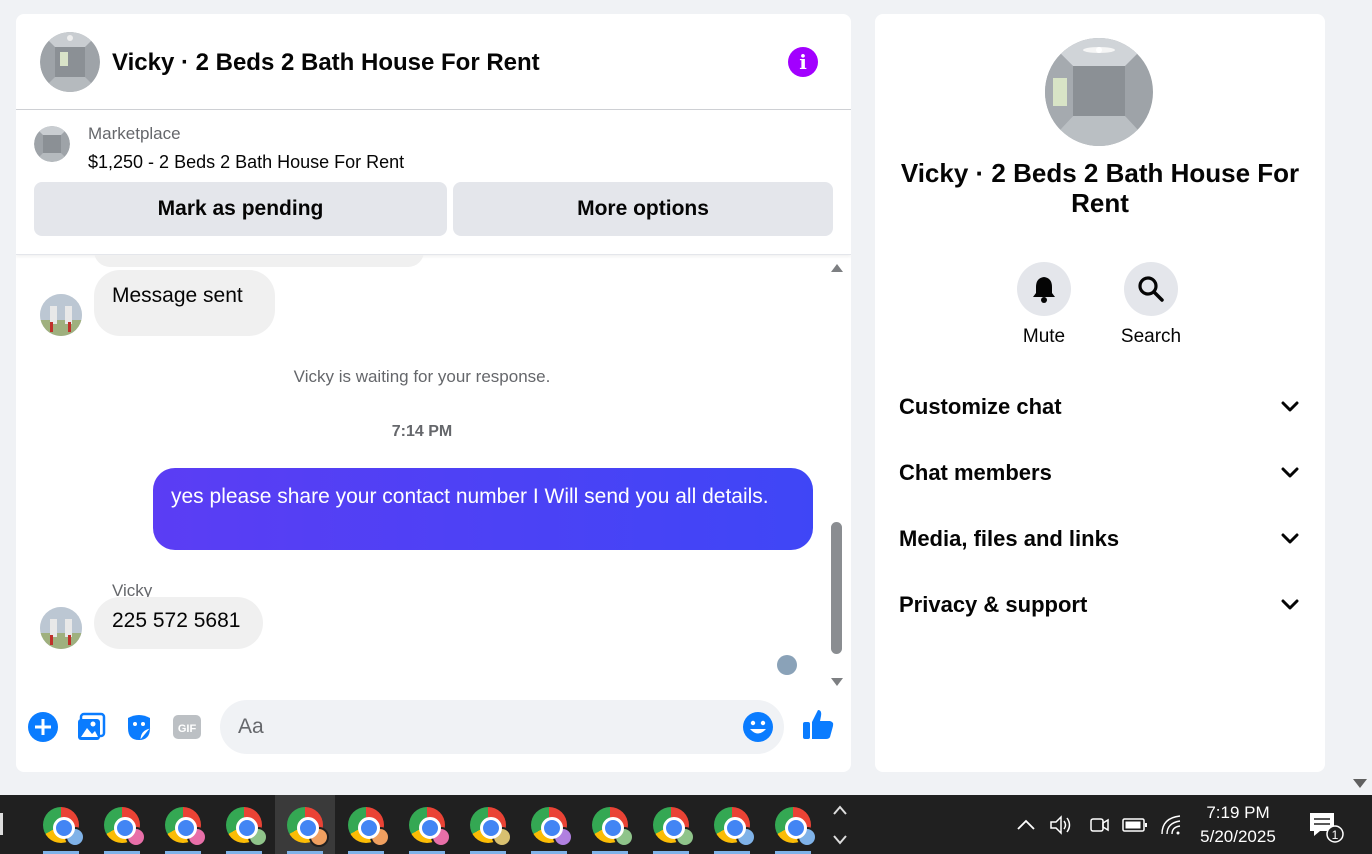  What do you see at coordinates (1238, 812) in the screenshot?
I see `clock-time: 7:19 PM` at bounding box center [1238, 812].